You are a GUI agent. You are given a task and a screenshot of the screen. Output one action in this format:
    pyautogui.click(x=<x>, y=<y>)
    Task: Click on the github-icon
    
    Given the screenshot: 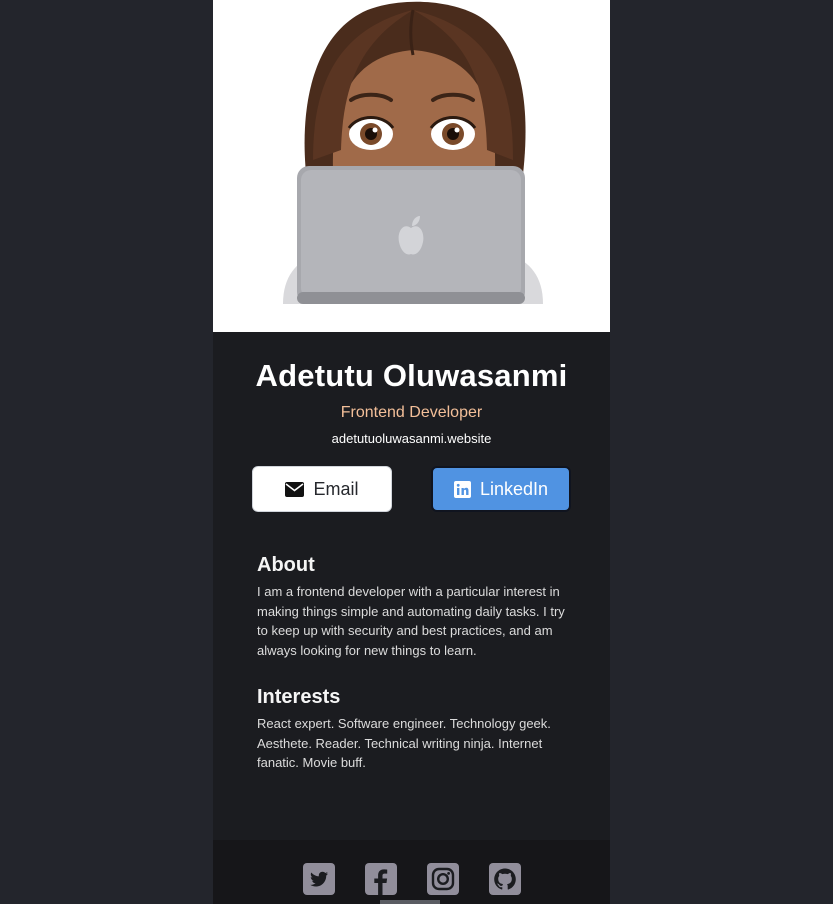 What is the action you would take?
    pyautogui.click(x=505, y=879)
    